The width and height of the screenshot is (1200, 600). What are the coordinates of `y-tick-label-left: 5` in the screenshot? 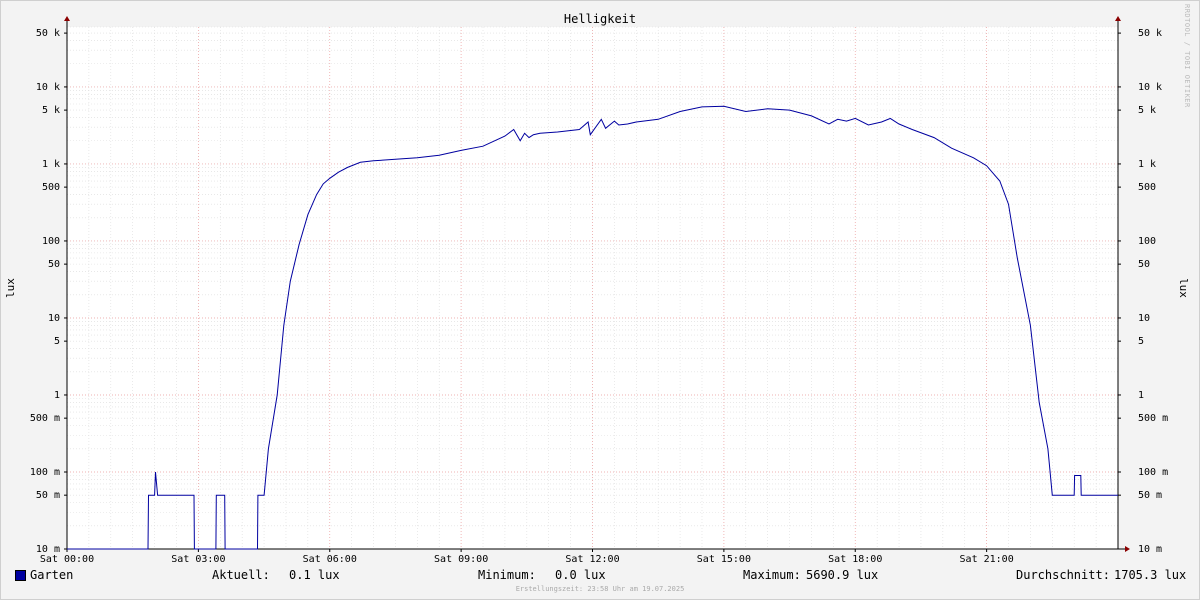 It's located at (57, 341).